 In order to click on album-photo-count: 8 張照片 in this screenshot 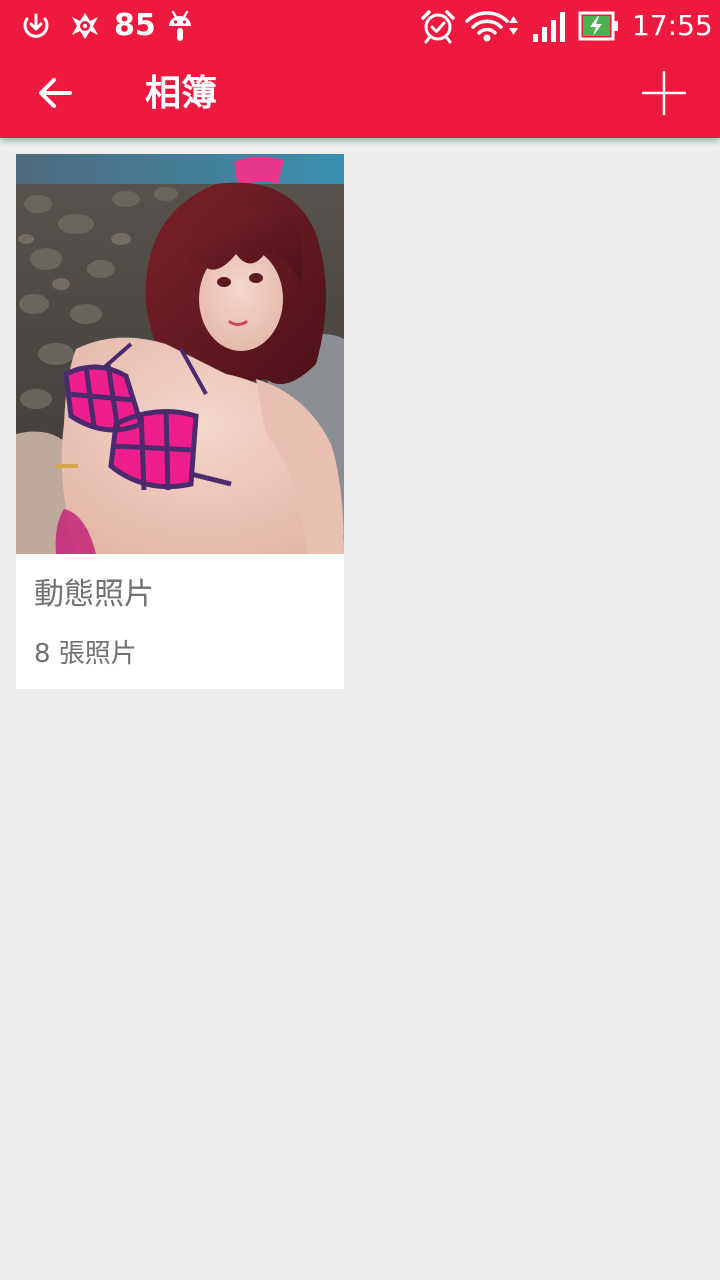, I will do `click(85, 654)`.